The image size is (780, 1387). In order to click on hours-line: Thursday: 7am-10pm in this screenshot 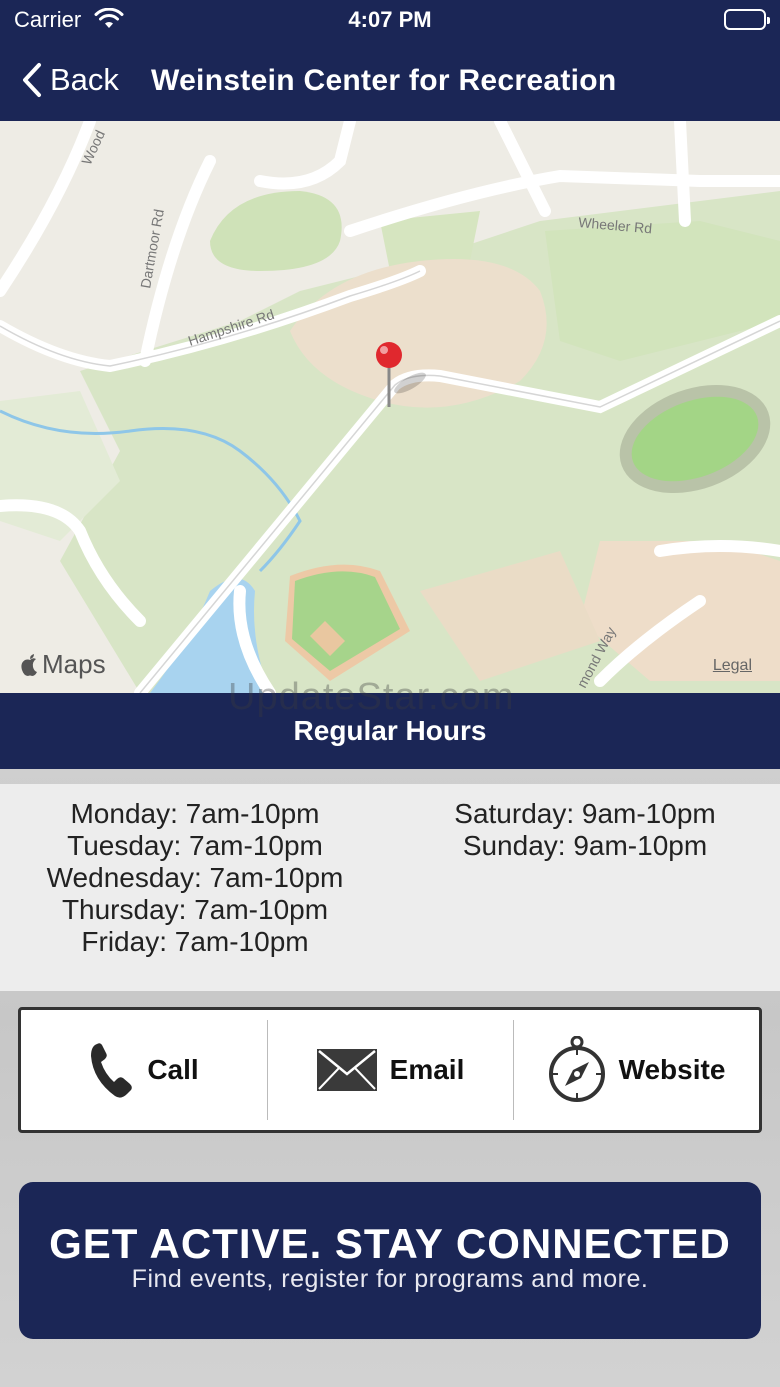, I will do `click(195, 909)`.